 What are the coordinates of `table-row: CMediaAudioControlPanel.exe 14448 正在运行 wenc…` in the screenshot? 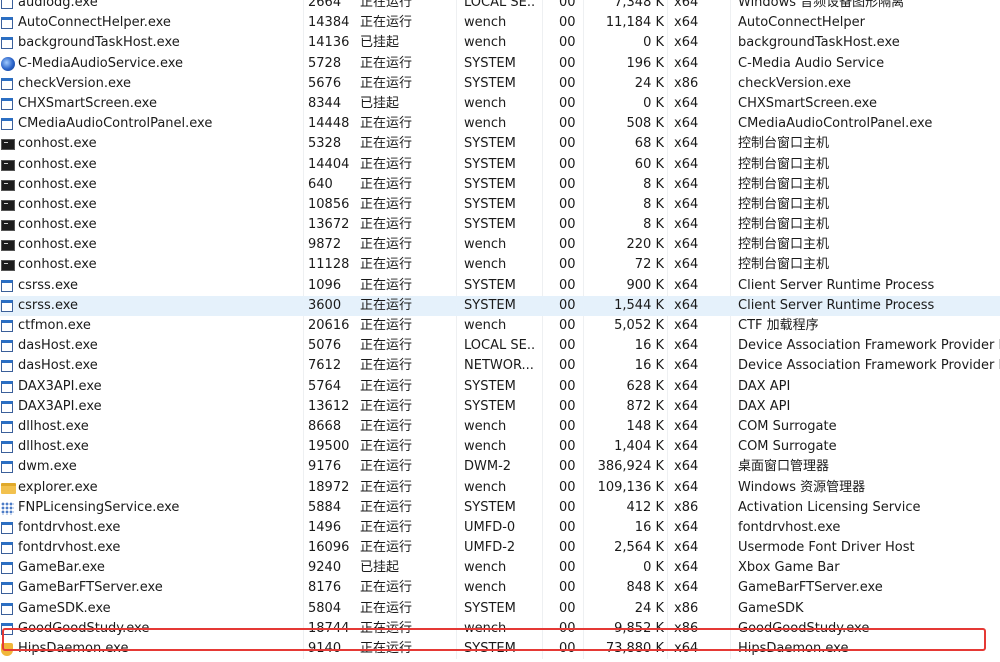 It's located at (500, 124).